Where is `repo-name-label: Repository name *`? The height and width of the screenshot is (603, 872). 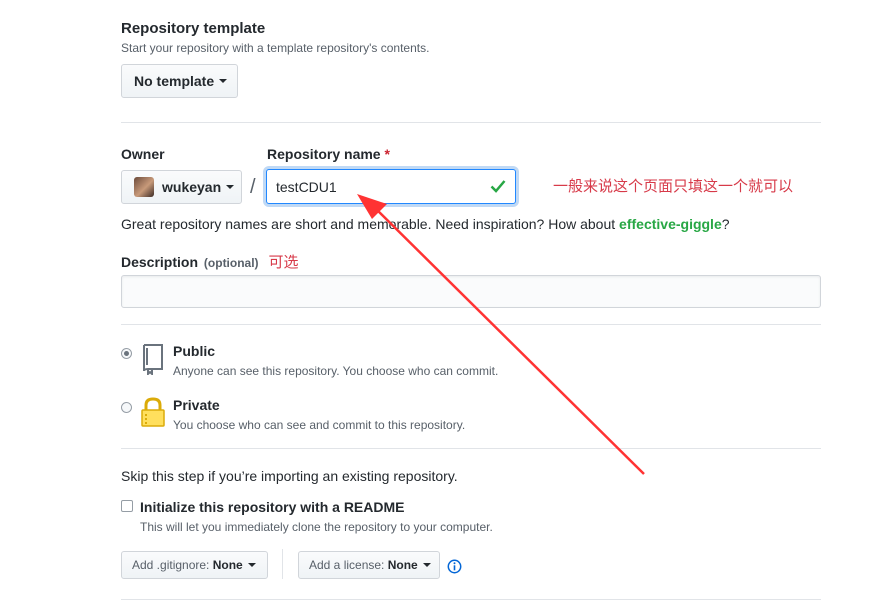
repo-name-label: Repository name * is located at coordinates (328, 154).